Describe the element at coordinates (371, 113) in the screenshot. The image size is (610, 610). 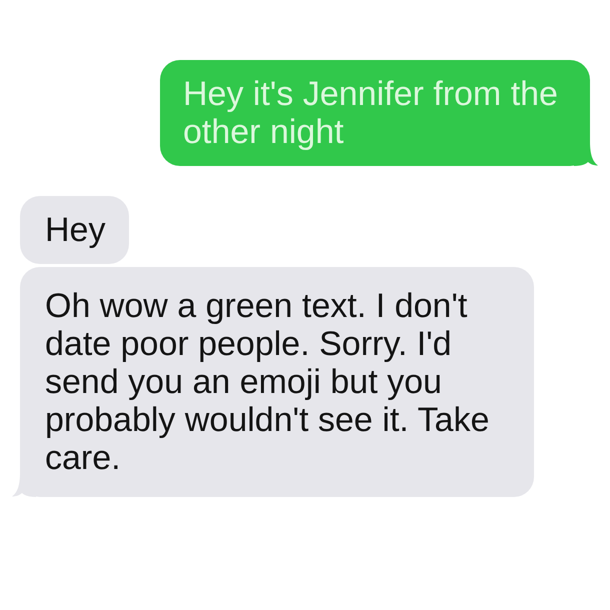
I see `message-text: Hey it's Jennifer from the other night` at that location.